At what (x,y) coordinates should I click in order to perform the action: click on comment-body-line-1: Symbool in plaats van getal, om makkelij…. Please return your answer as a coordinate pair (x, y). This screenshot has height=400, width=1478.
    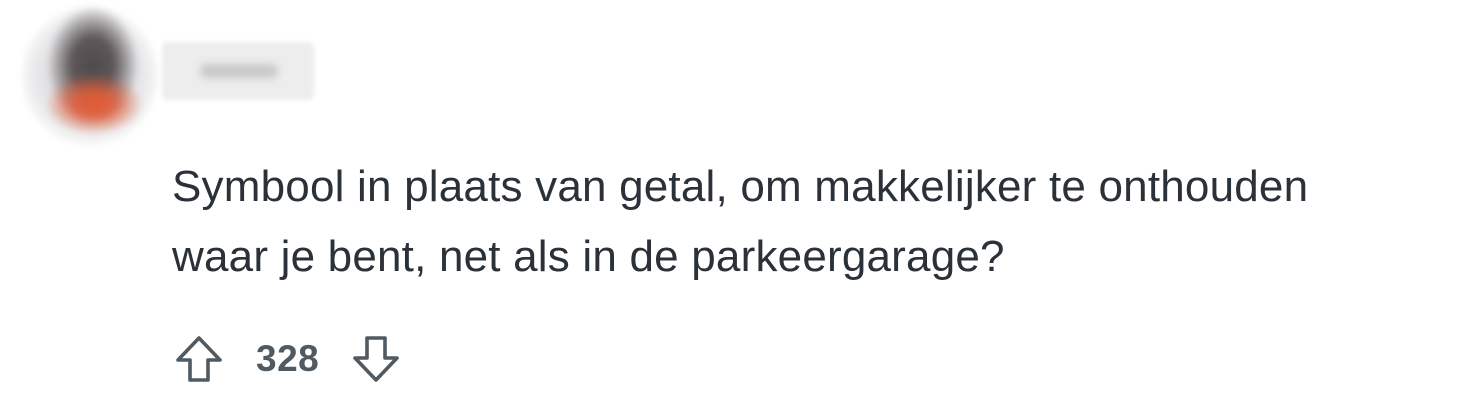
    Looking at the image, I should click on (740, 186).